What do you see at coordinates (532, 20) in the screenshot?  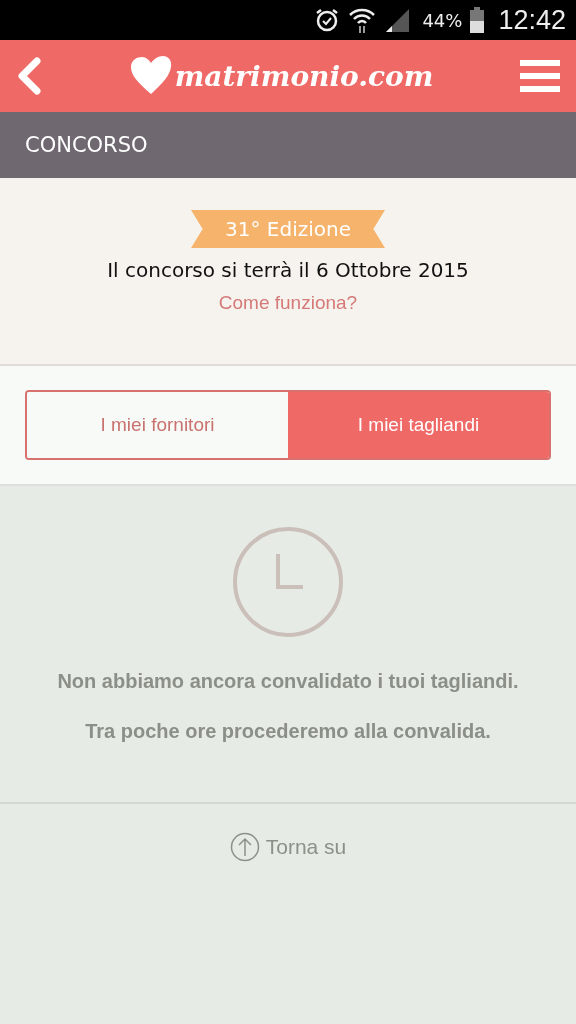 I see `clock-time: 12:42` at bounding box center [532, 20].